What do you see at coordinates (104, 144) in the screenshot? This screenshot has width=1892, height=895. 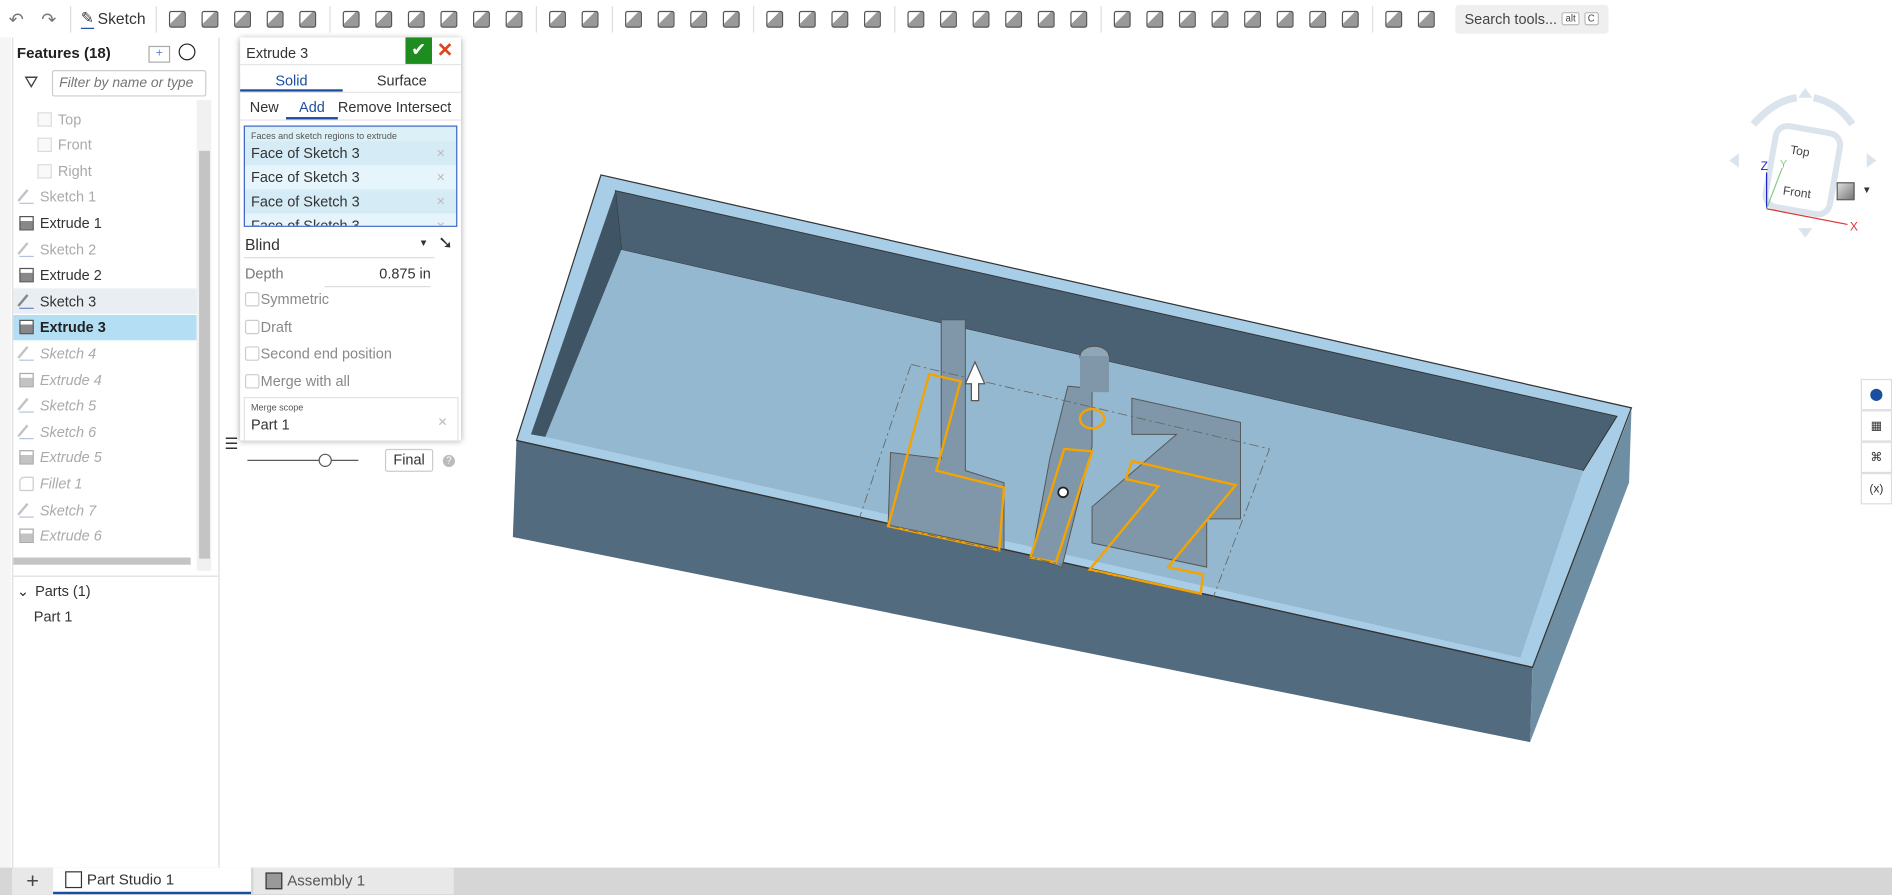 I see `feature-item: Front` at bounding box center [104, 144].